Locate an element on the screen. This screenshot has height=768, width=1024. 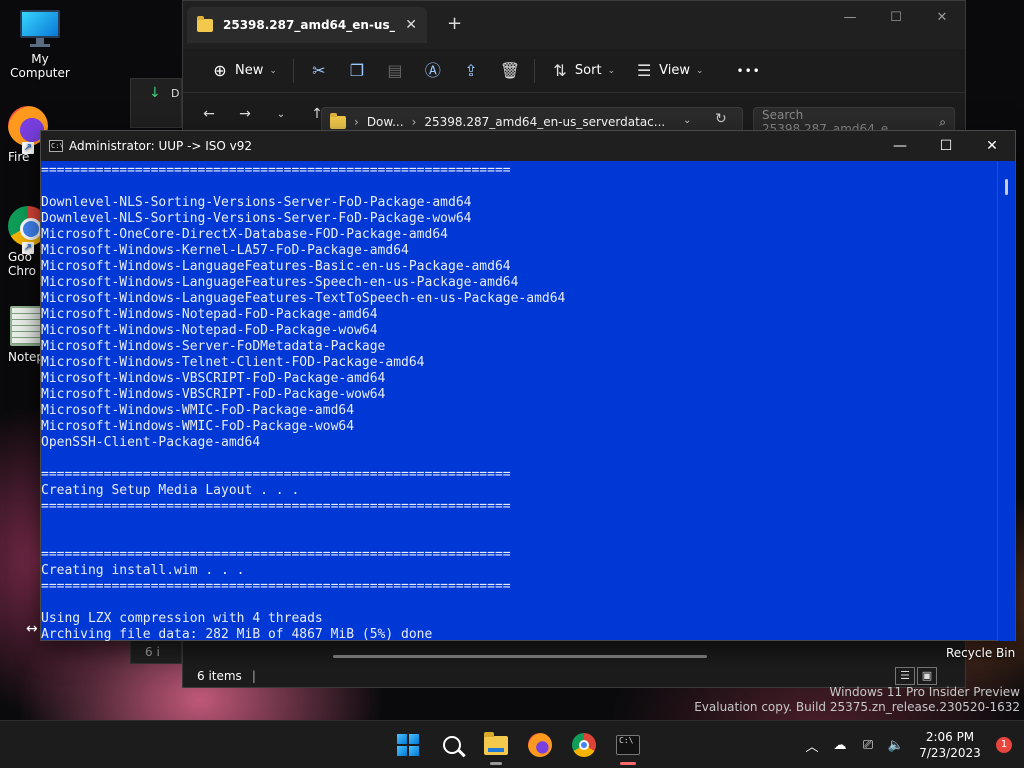
breadcrumb-chevron-icon: › is located at coordinates (356, 122).